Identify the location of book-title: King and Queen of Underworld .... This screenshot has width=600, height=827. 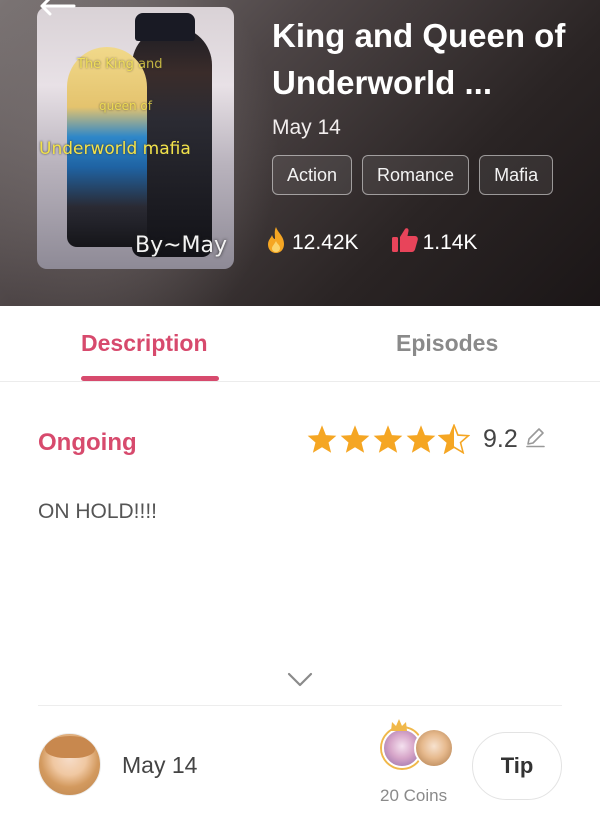
(419, 59).